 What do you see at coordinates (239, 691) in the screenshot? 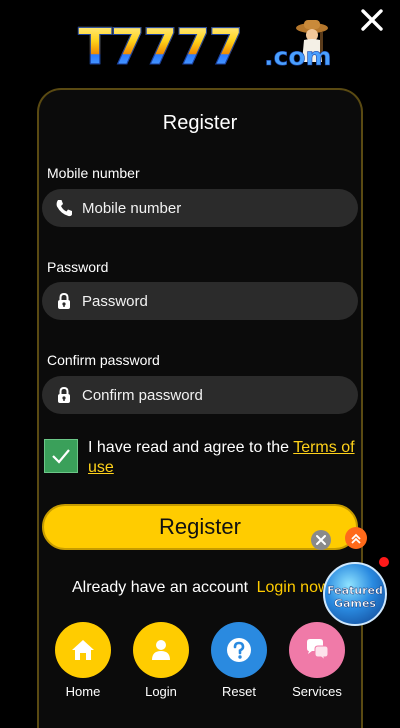
I see `nav-reset-label: Reset` at bounding box center [239, 691].